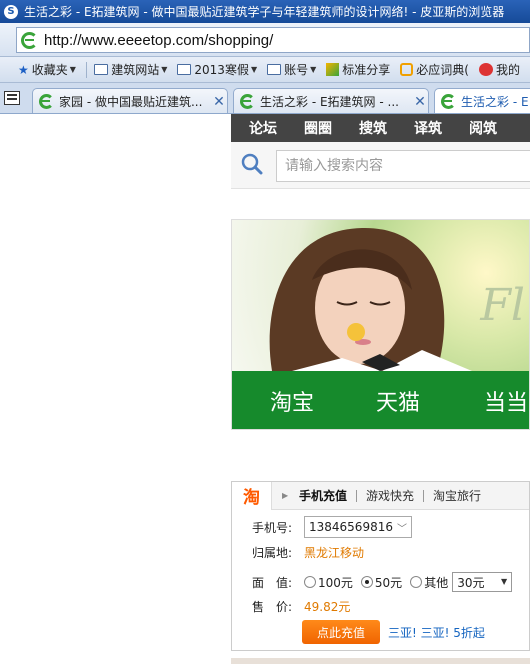 The image size is (530, 664). I want to click on site-nav: 论坛 圈圈 搜筑 译筑 阅筑, so click(380, 128).